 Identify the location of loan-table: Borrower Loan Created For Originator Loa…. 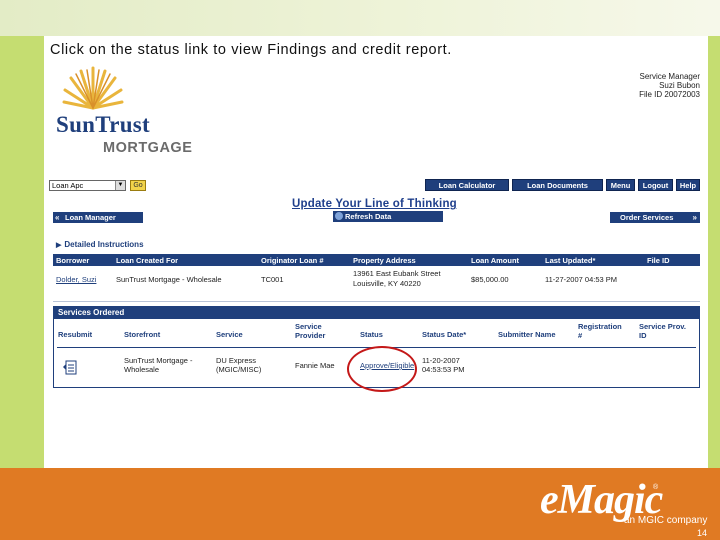
(376, 278).